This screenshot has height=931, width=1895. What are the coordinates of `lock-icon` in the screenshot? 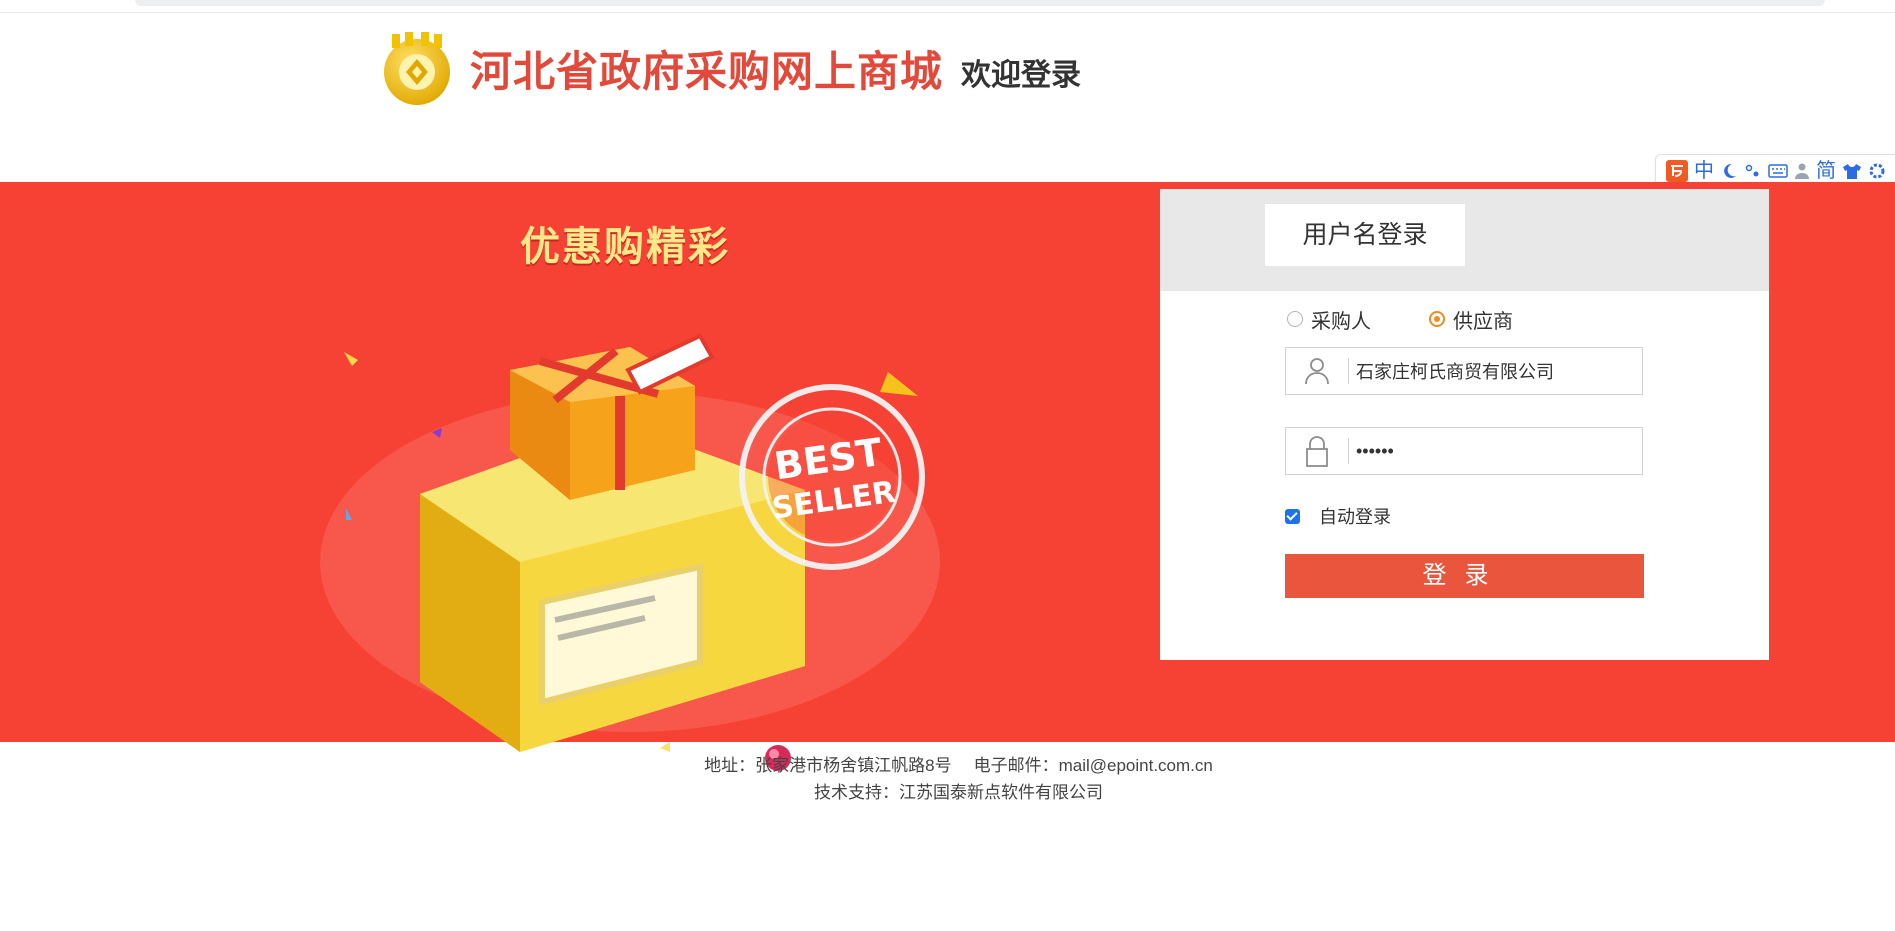 It's located at (1317, 451).